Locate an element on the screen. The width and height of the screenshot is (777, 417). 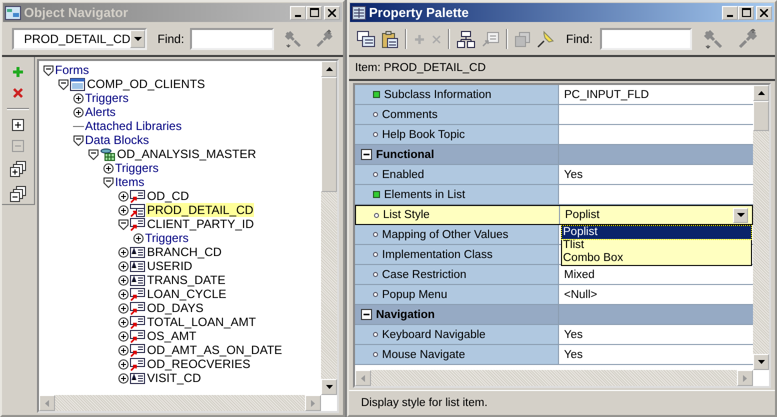
delete-icon is located at coordinates (18, 93).